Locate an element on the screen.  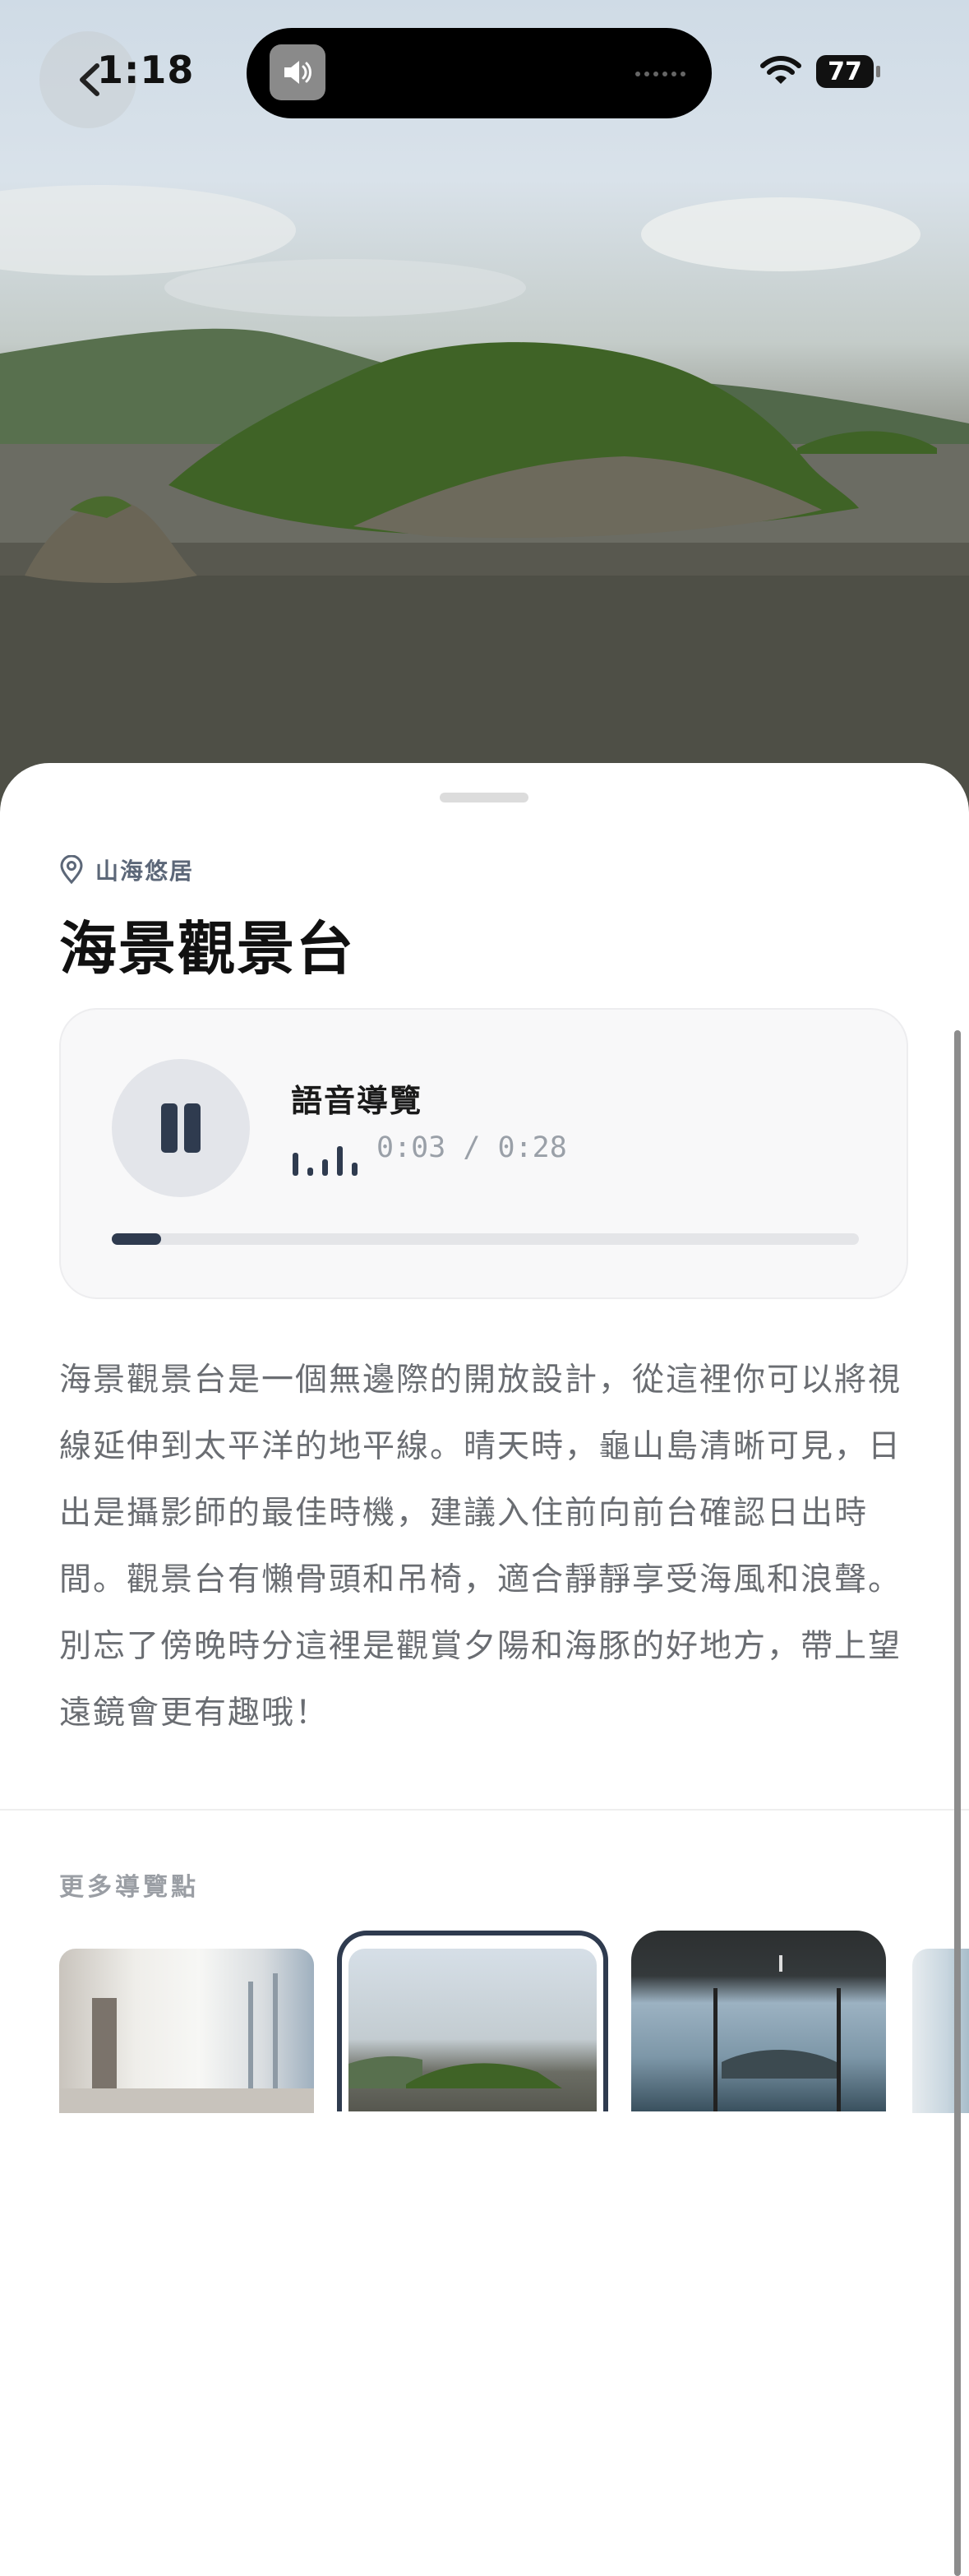
audio-title: 語音導覽 is located at coordinates (357, 1101).